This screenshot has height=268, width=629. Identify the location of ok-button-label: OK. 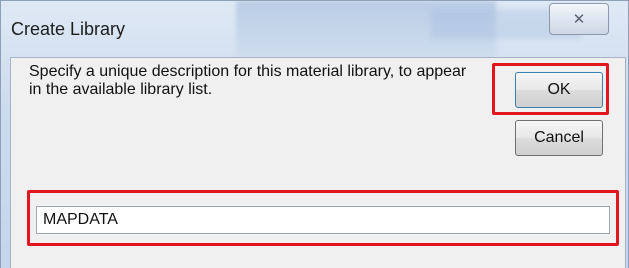
(559, 89).